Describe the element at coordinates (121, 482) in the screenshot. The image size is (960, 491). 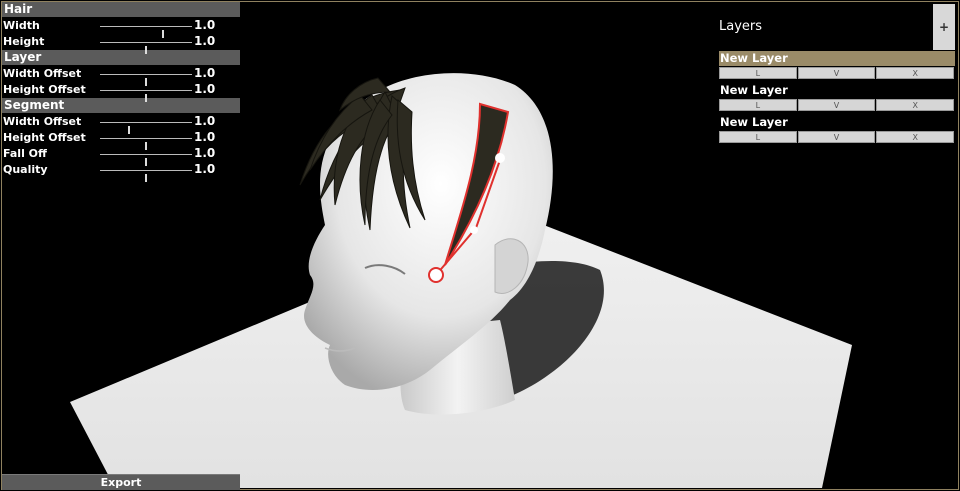
I see `export-button: Export` at that location.